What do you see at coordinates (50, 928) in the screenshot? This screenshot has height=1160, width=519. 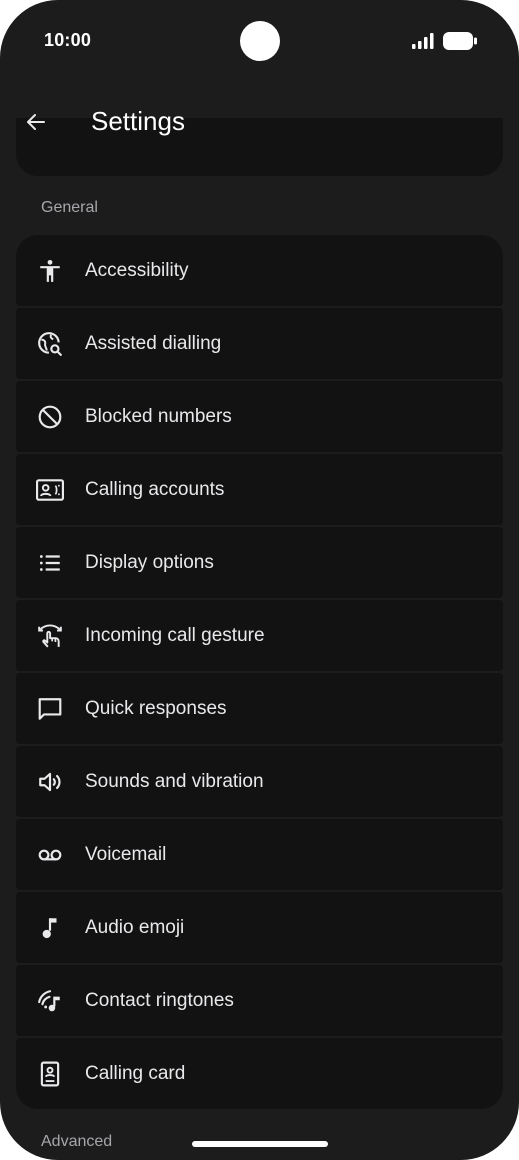 I see `music-note-icon` at bounding box center [50, 928].